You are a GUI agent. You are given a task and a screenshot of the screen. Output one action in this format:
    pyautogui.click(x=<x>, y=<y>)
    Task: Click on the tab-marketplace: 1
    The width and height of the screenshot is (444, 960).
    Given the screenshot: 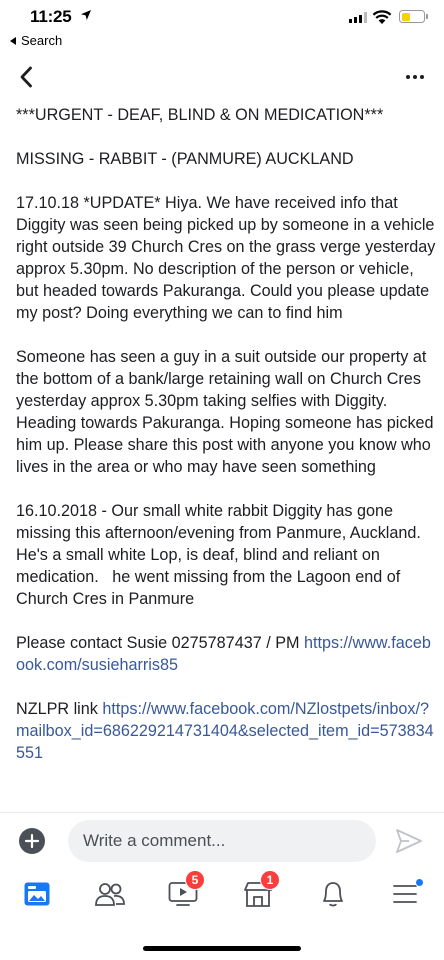 What is the action you would take?
    pyautogui.click(x=259, y=891)
    